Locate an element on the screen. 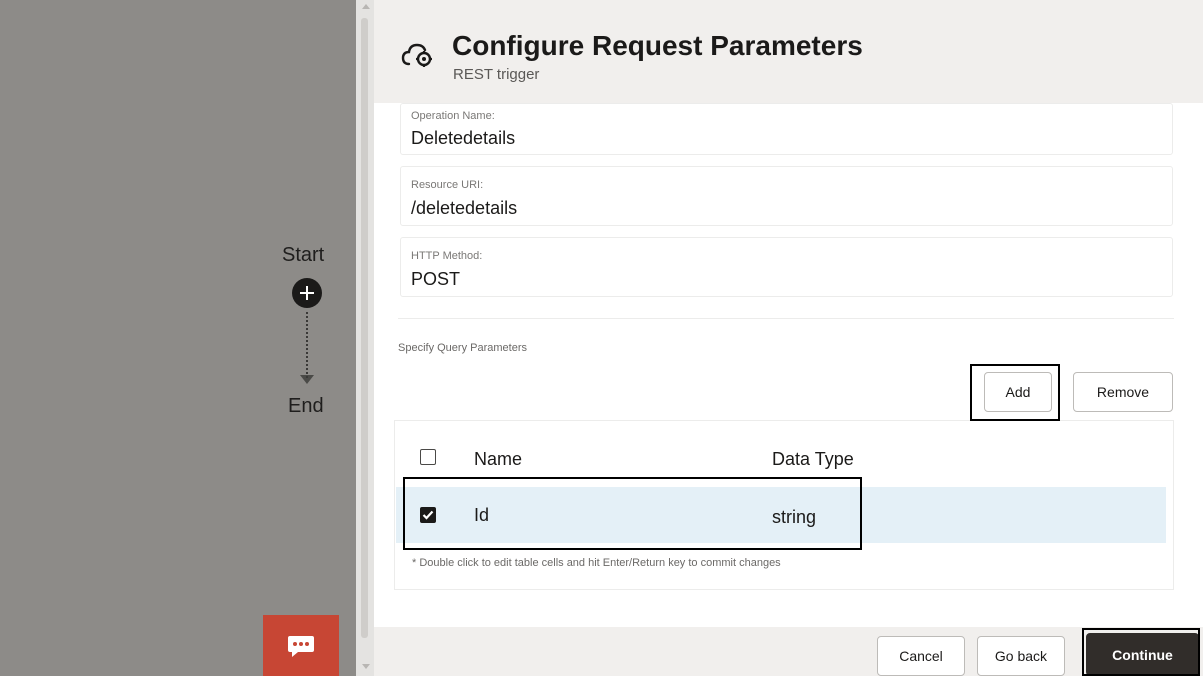 Image resolution: width=1203 pixels, height=676 pixels. row-checkbox is located at coordinates (428, 515).